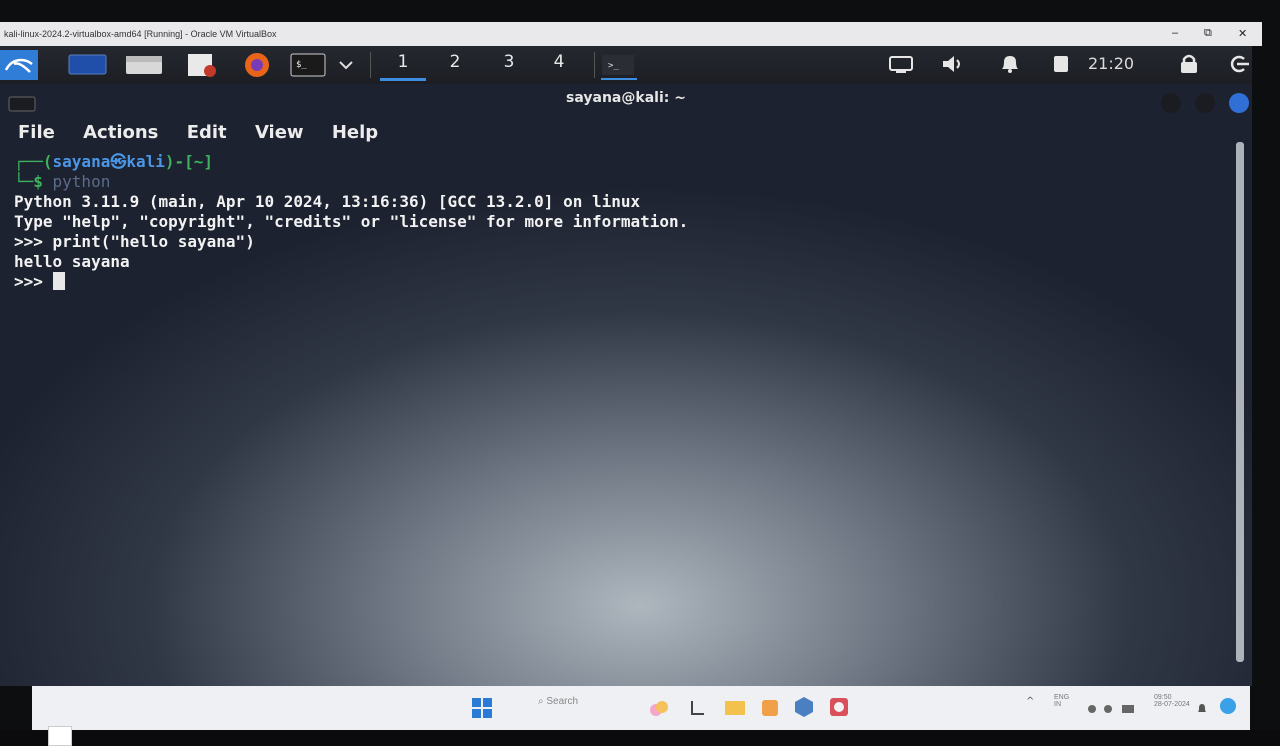 The height and width of the screenshot is (746, 1280). What do you see at coordinates (120, 132) in the screenshot?
I see `menu-actions: Actions` at bounding box center [120, 132].